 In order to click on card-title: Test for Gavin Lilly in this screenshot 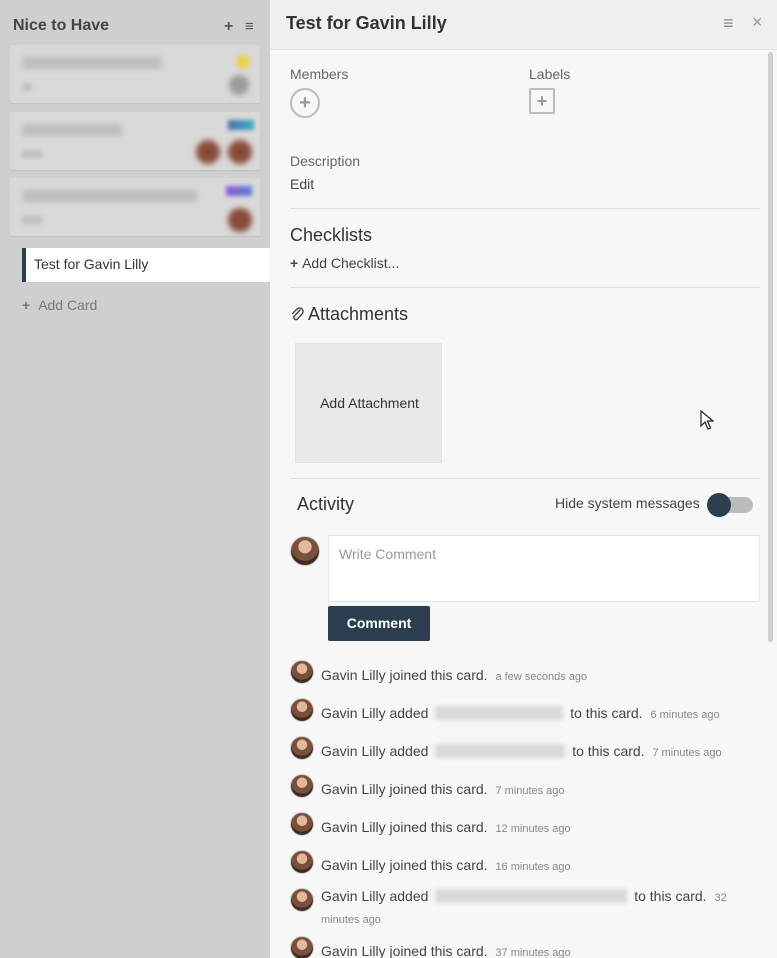, I will do `click(91, 264)`.